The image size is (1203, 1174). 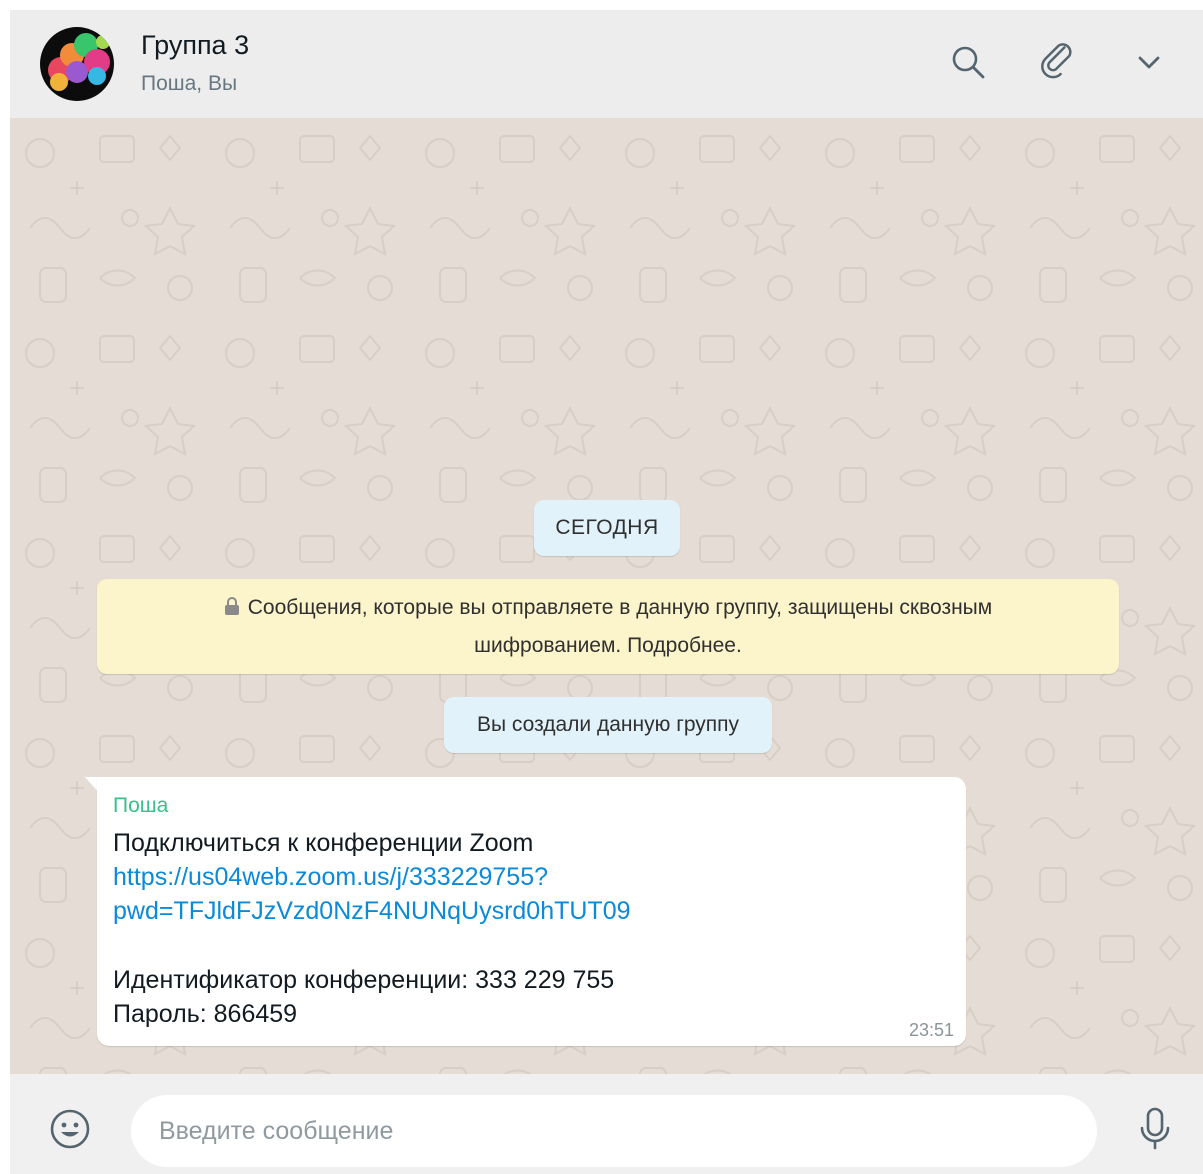 I want to click on voice-message-button, so click(x=1155, y=1129).